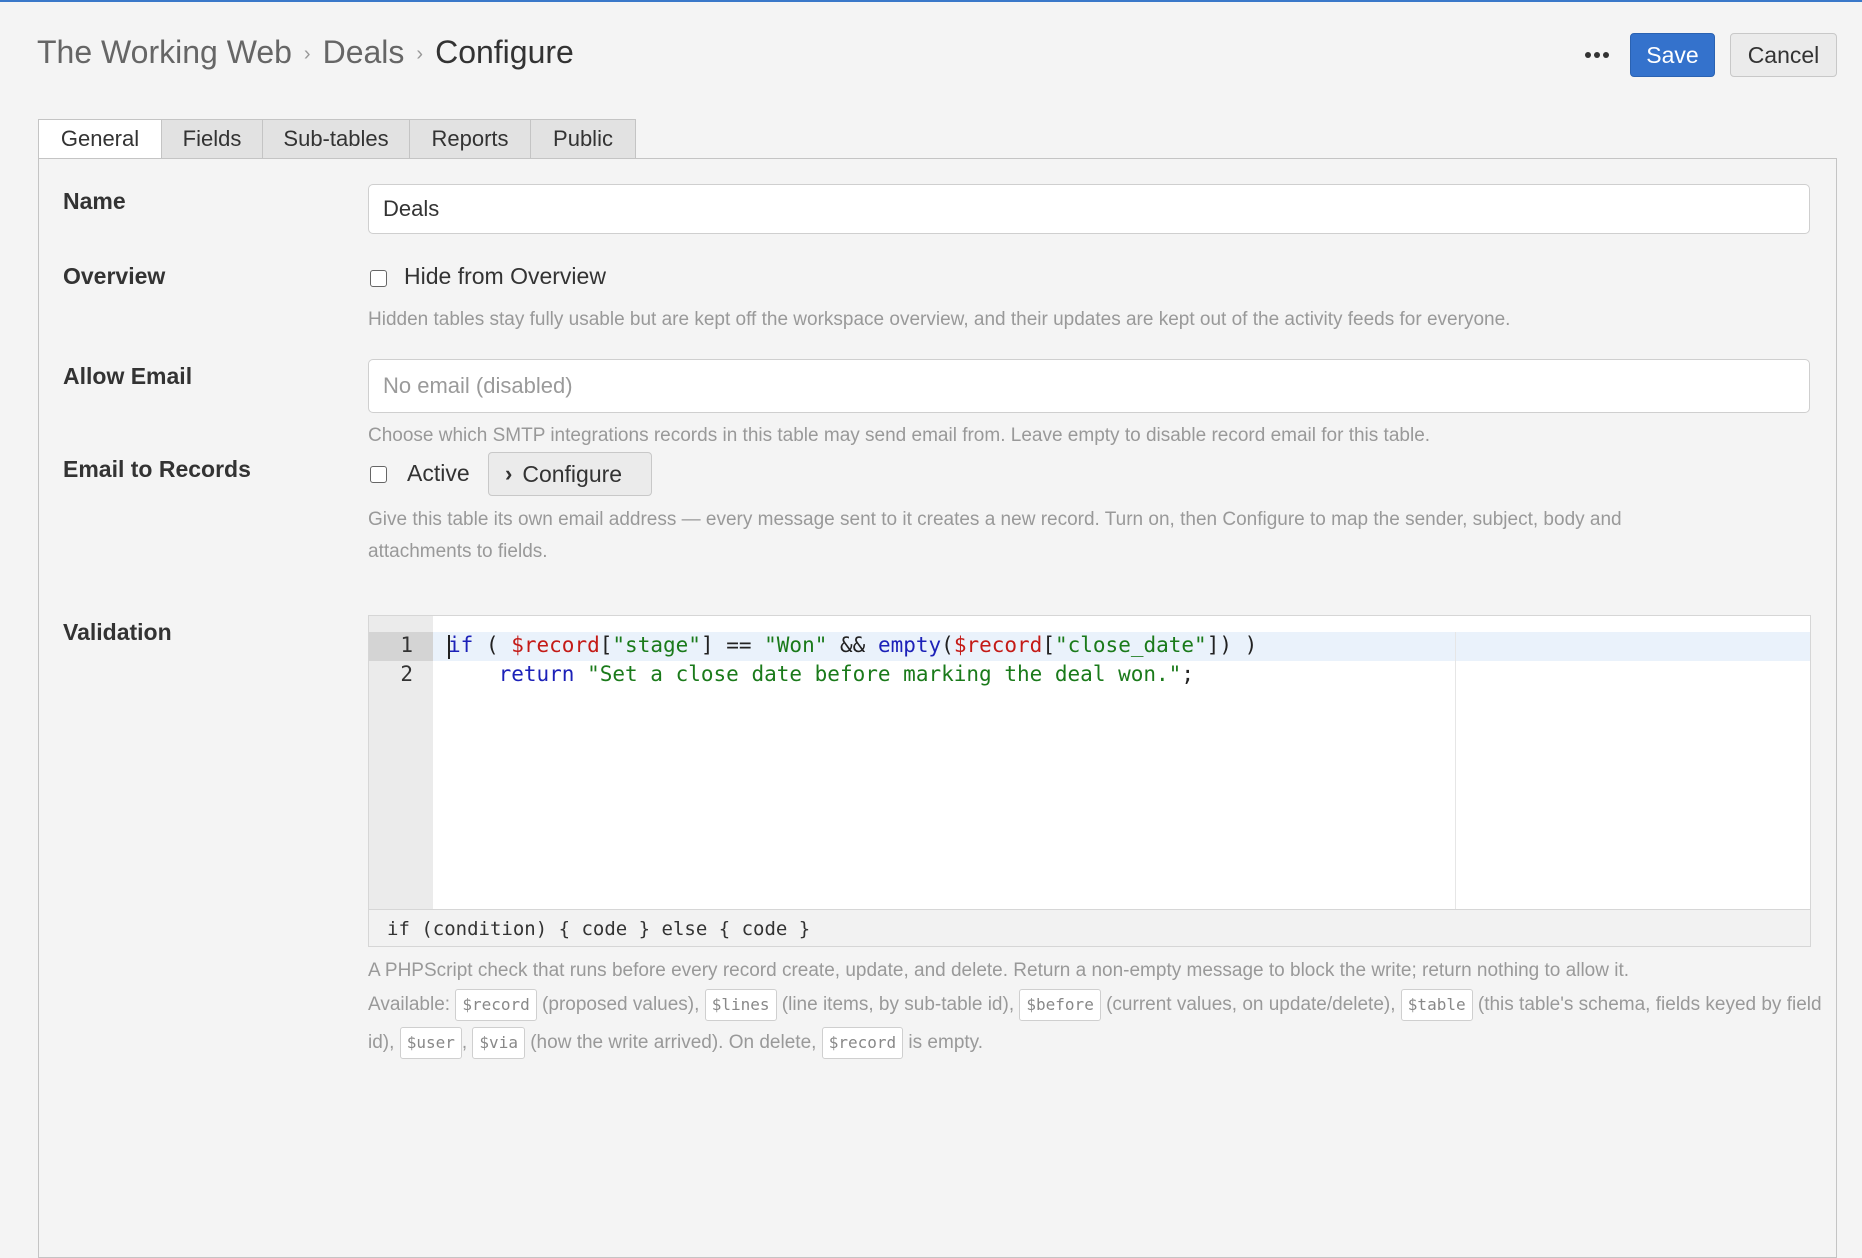 The height and width of the screenshot is (1258, 1862). What do you see at coordinates (212, 139) in the screenshot?
I see `tab-fields: Fields` at bounding box center [212, 139].